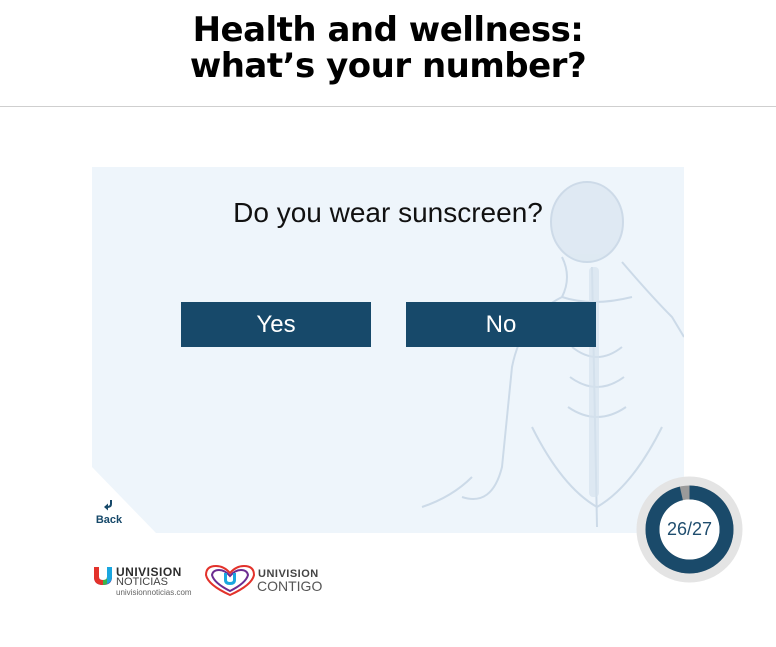 This screenshot has height=647, width=776. I want to click on progress-count: 26/27, so click(689, 529).